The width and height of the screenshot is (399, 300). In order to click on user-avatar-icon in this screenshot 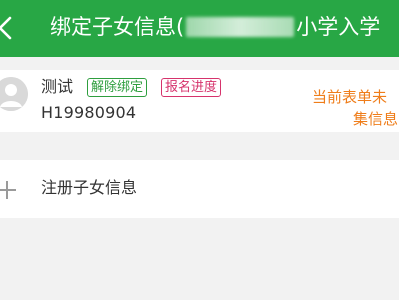, I will do `click(14, 94)`.